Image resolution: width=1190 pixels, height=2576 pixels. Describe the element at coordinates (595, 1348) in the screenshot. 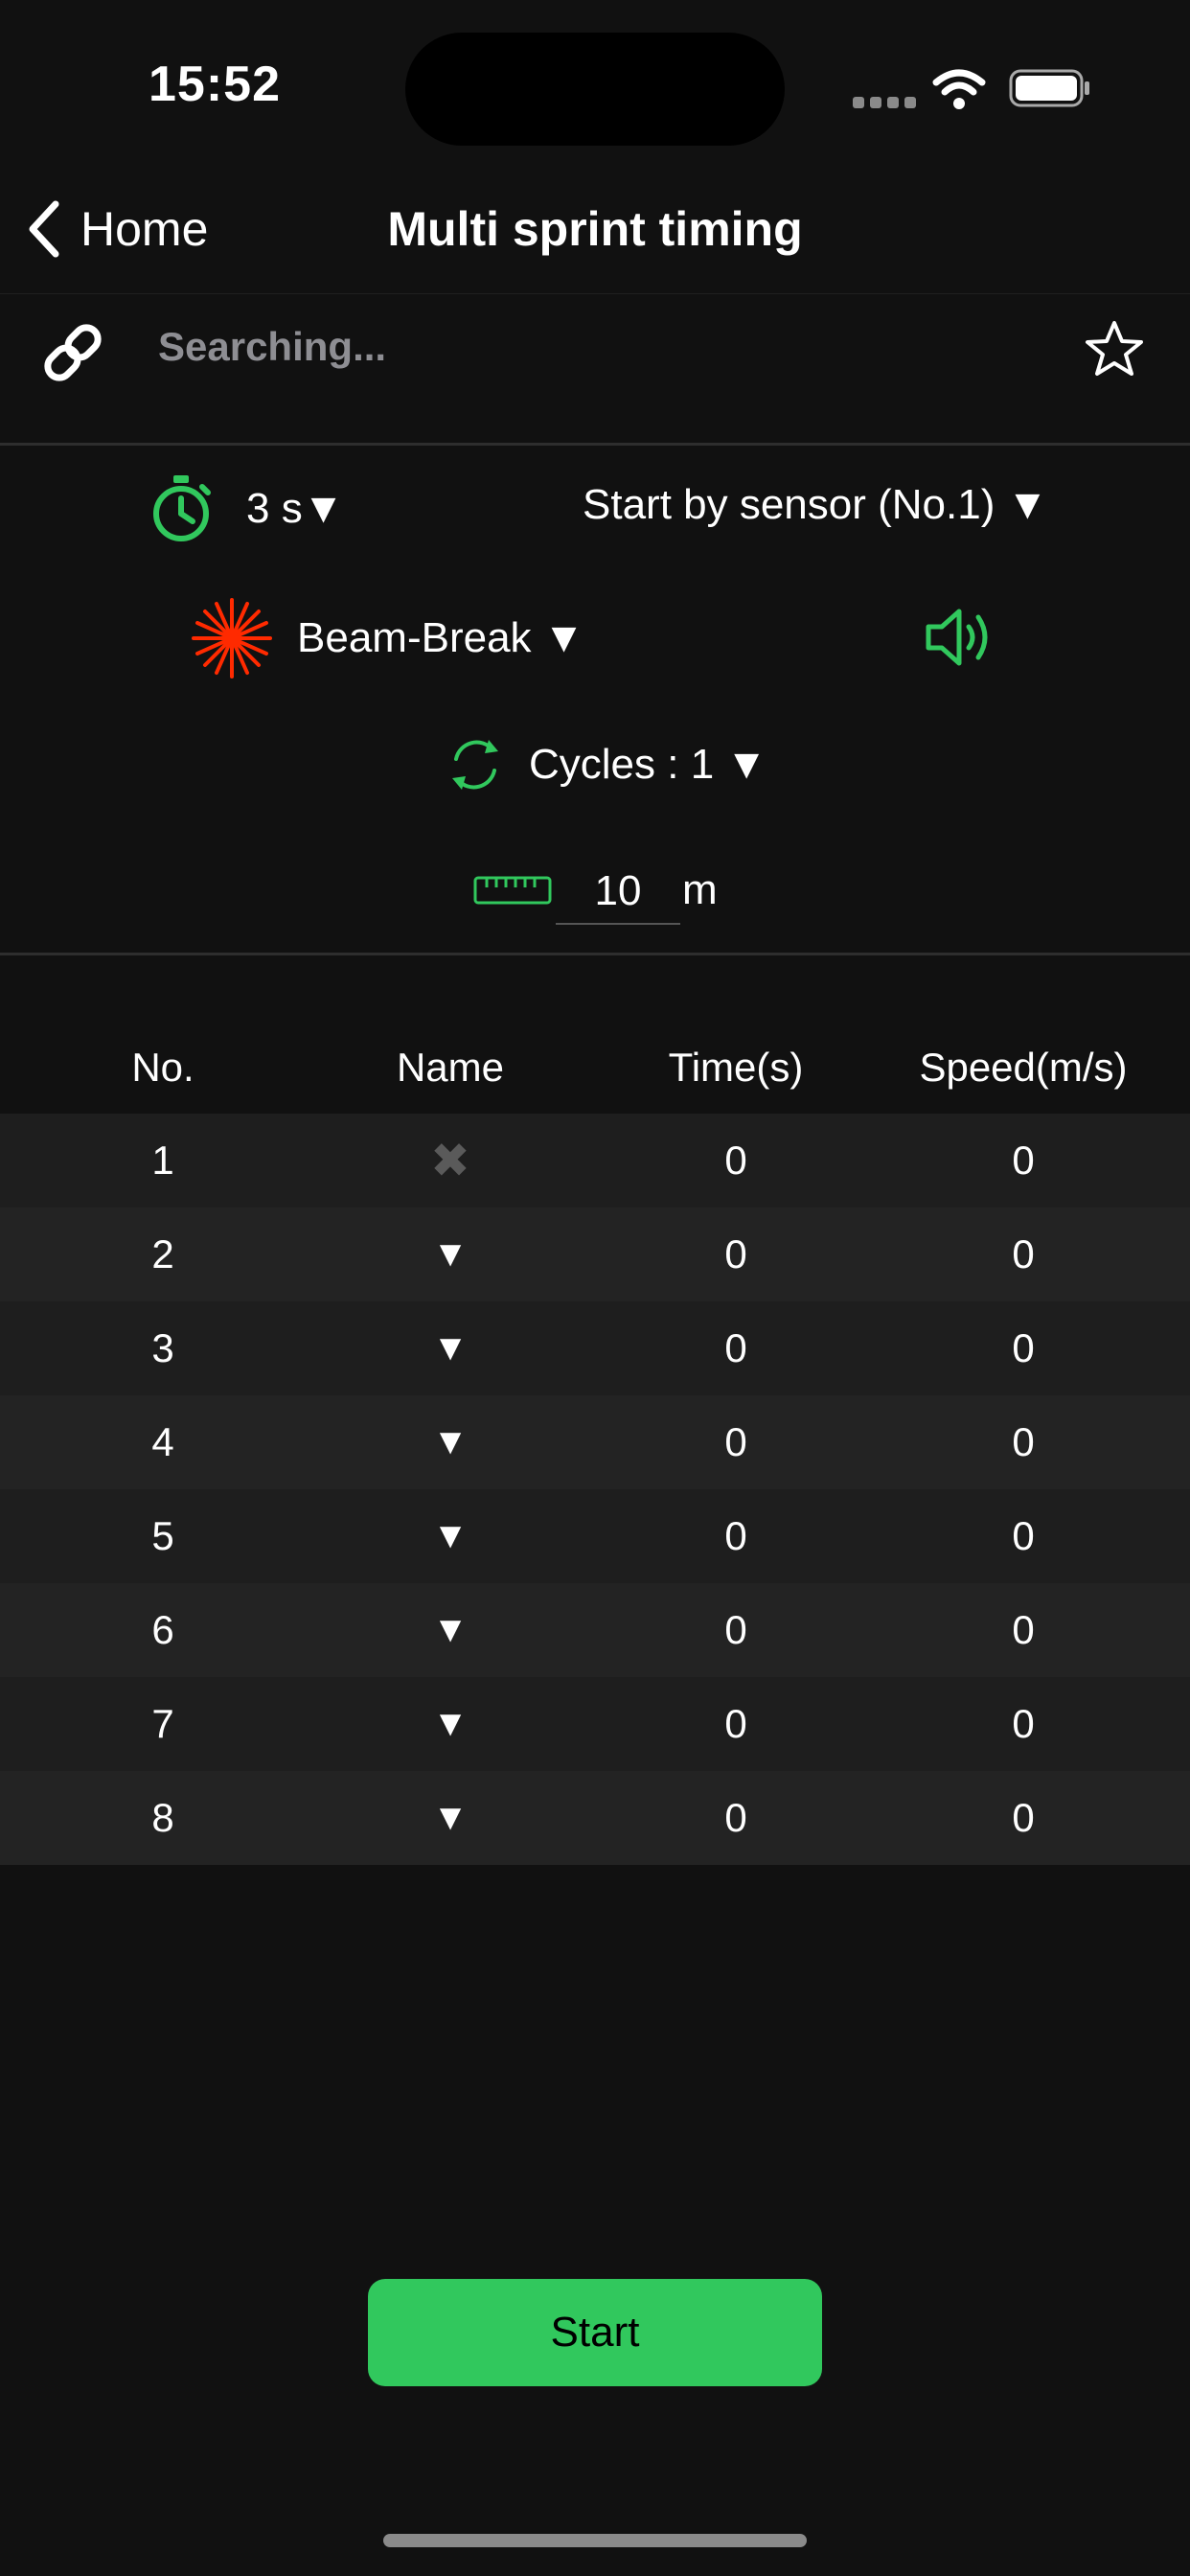

I see `table-row: 3 ▼ 0 0` at that location.